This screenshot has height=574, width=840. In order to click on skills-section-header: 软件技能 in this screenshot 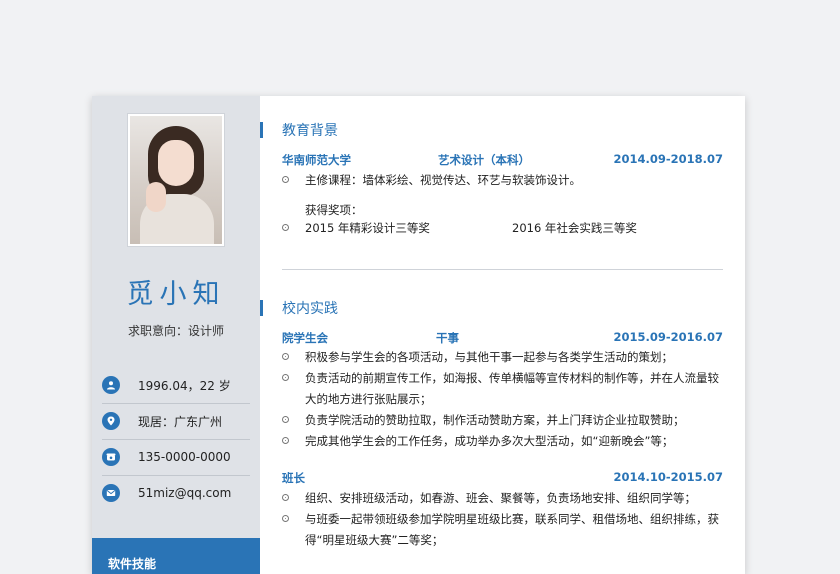, I will do `click(176, 556)`.